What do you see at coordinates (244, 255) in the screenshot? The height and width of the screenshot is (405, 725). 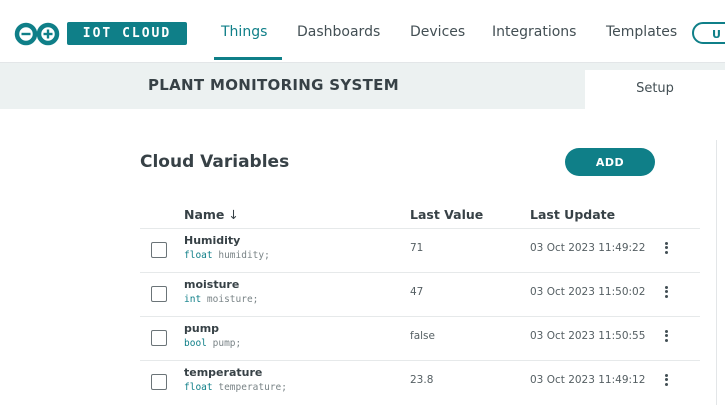 I see `variable-identifier: humidity;` at bounding box center [244, 255].